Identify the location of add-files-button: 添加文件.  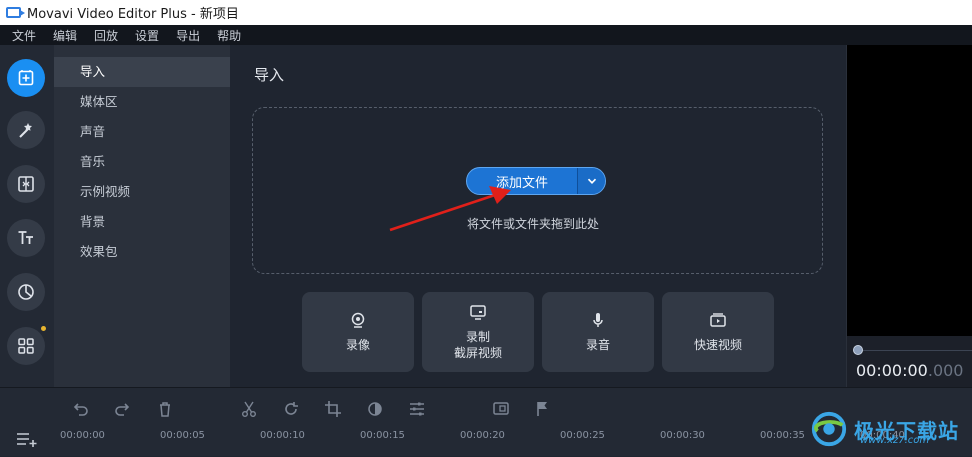
(536, 181).